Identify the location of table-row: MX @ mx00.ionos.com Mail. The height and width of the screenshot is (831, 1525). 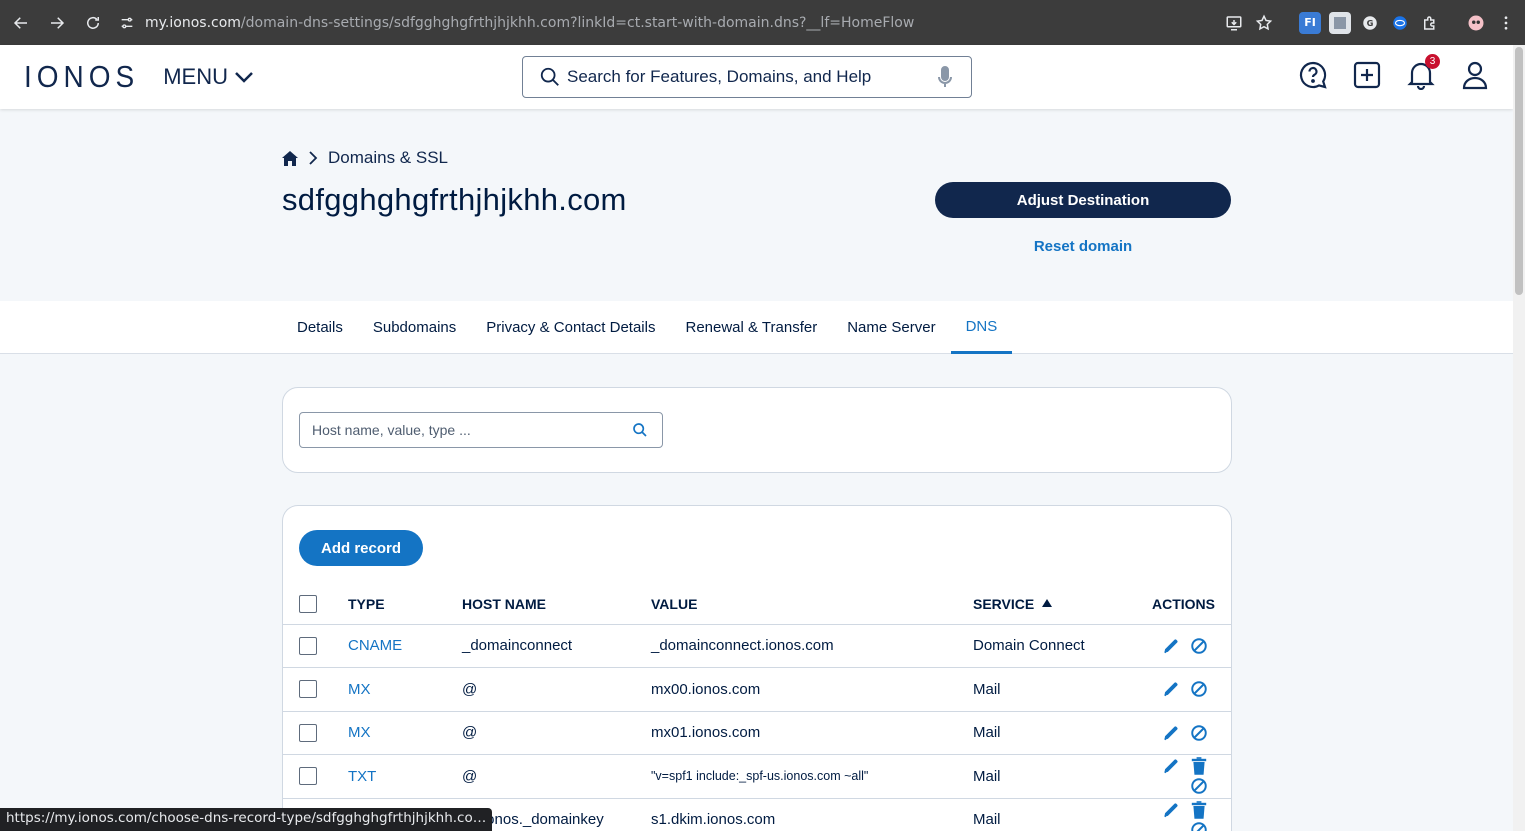
(757, 689).